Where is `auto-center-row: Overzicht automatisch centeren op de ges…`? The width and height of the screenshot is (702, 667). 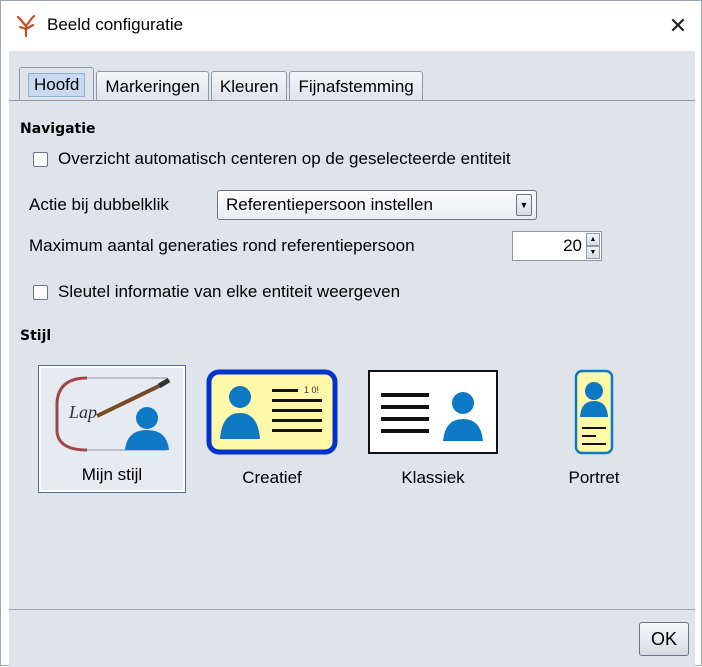 auto-center-row: Overzicht automatisch centeren op de ges… is located at coordinates (272, 159).